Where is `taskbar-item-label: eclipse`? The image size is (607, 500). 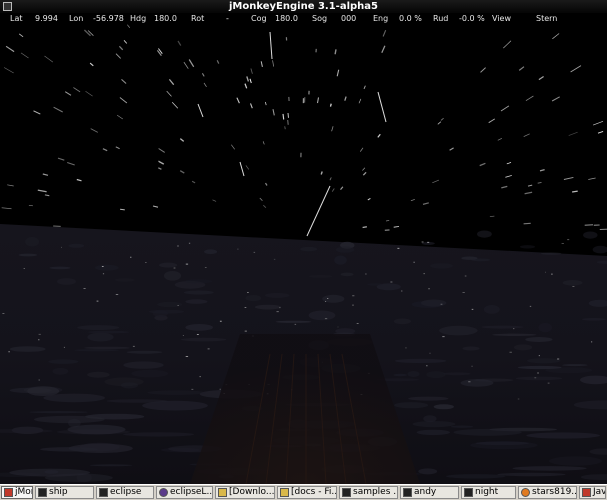
taskbar-item-label: eclipse is located at coordinates (126, 492).